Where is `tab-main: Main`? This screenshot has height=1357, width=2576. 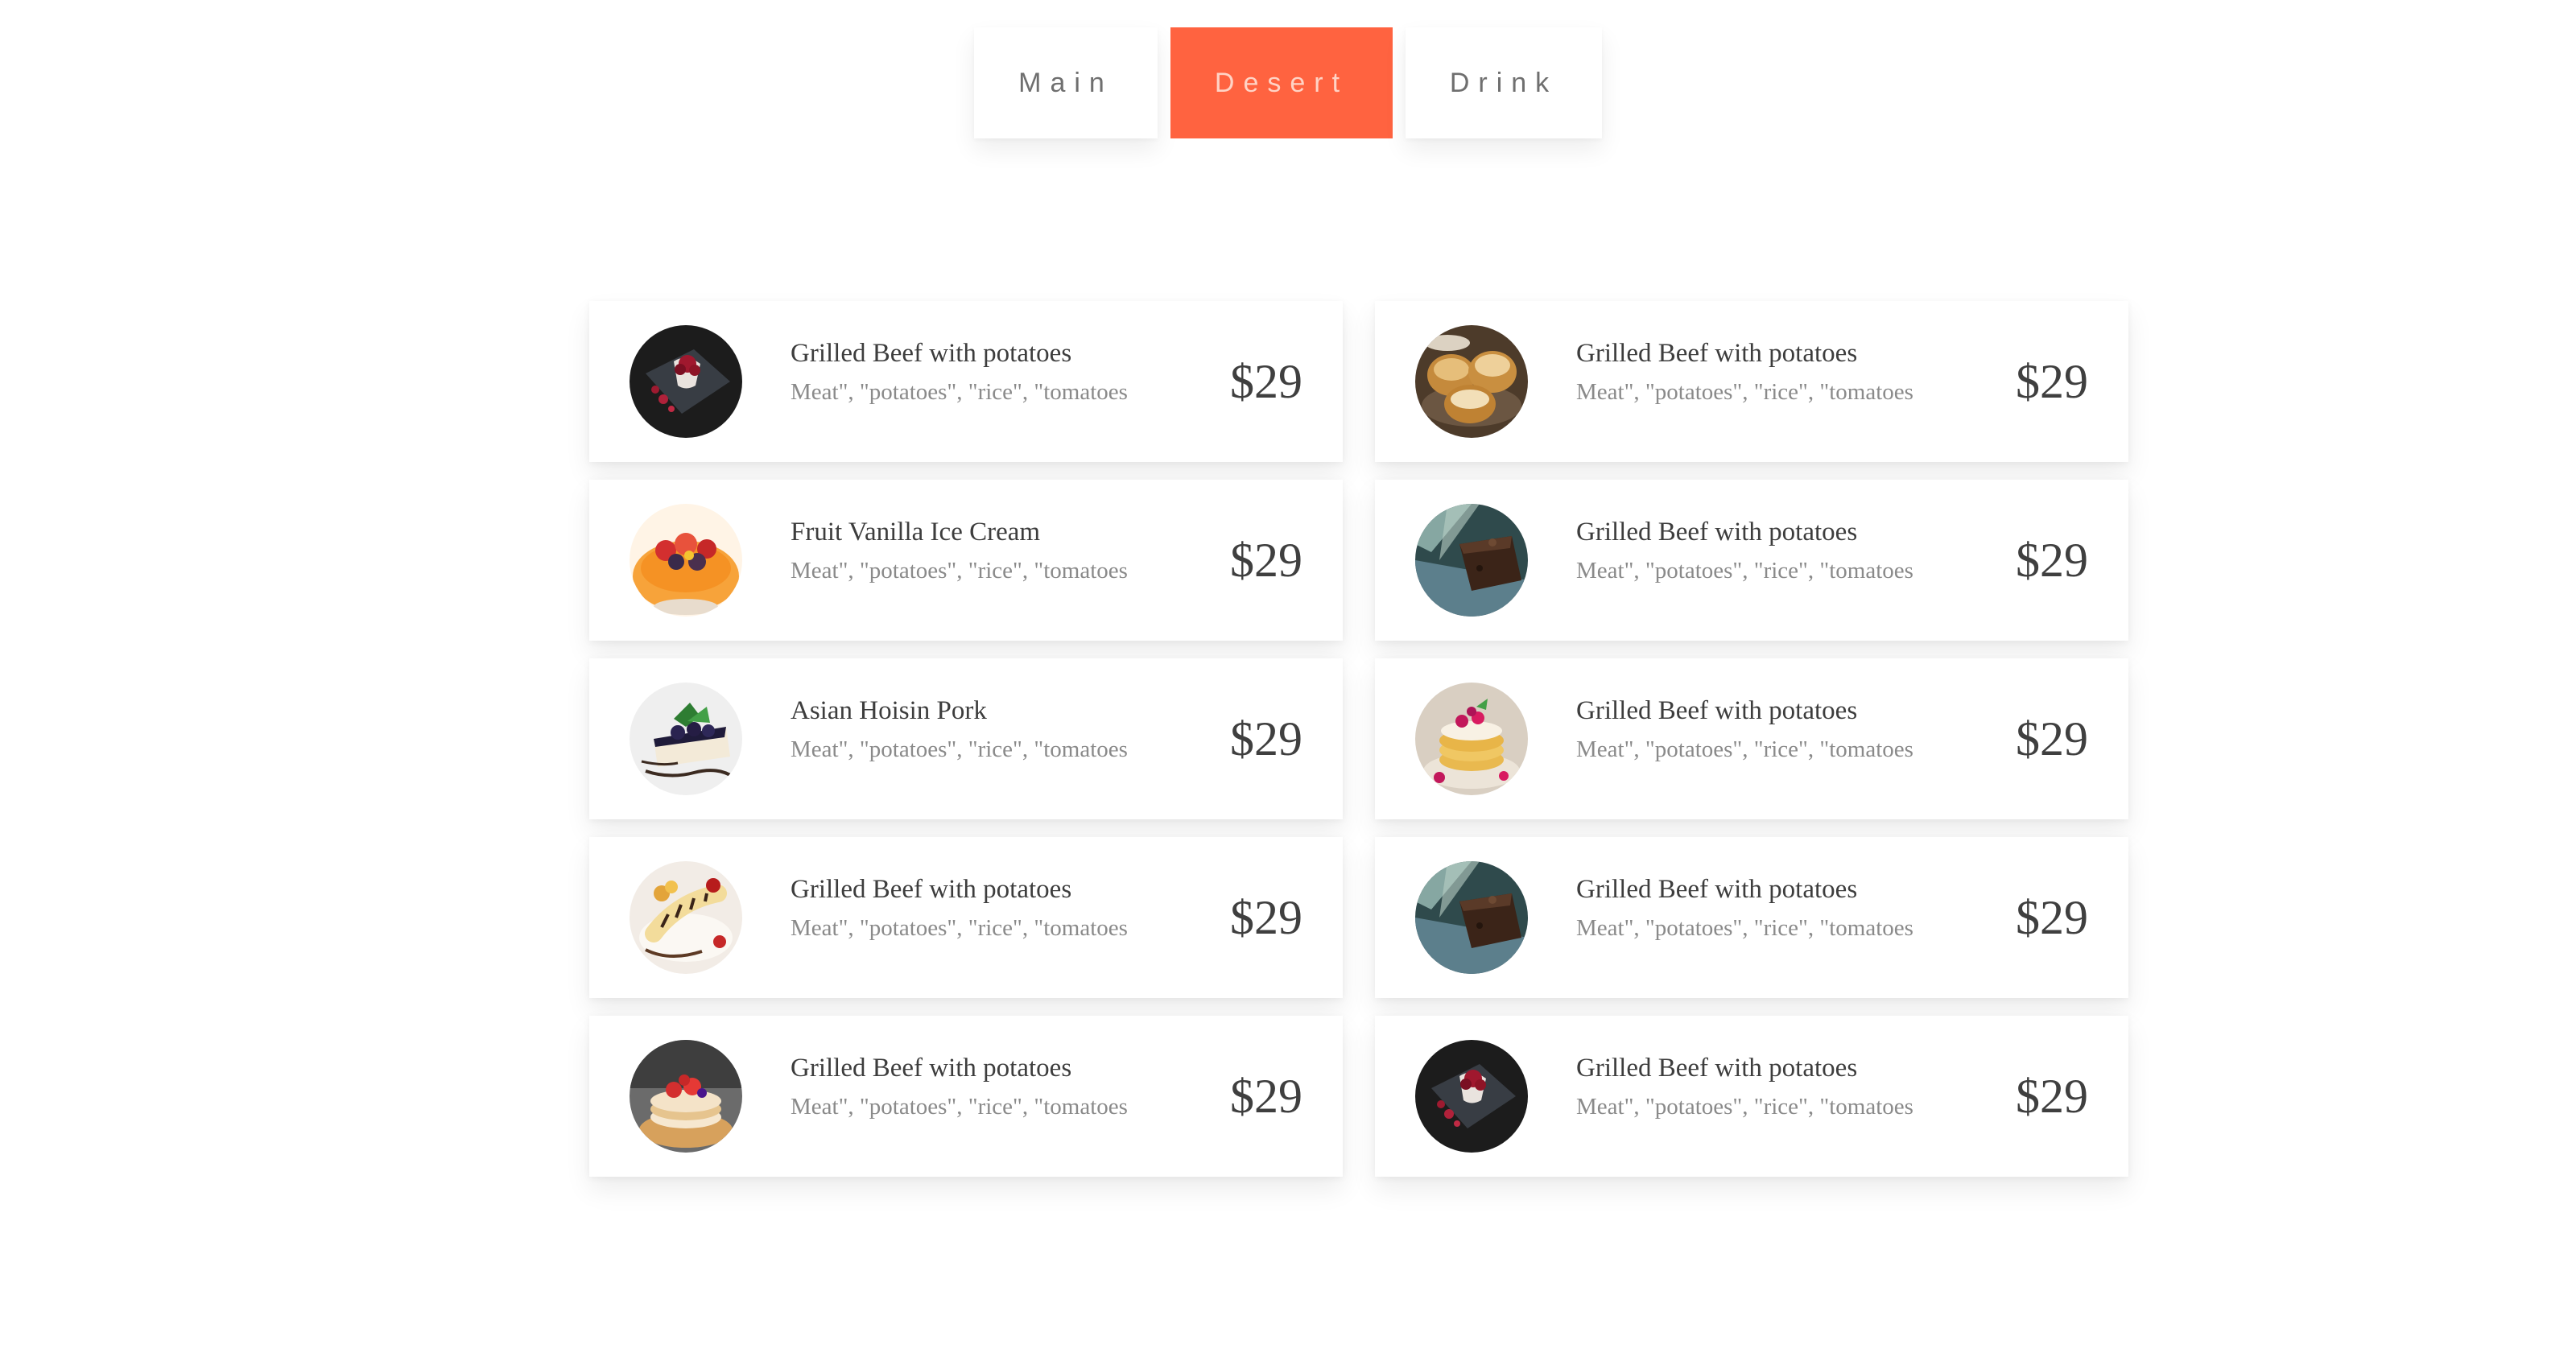
tab-main: Main is located at coordinates (1066, 82).